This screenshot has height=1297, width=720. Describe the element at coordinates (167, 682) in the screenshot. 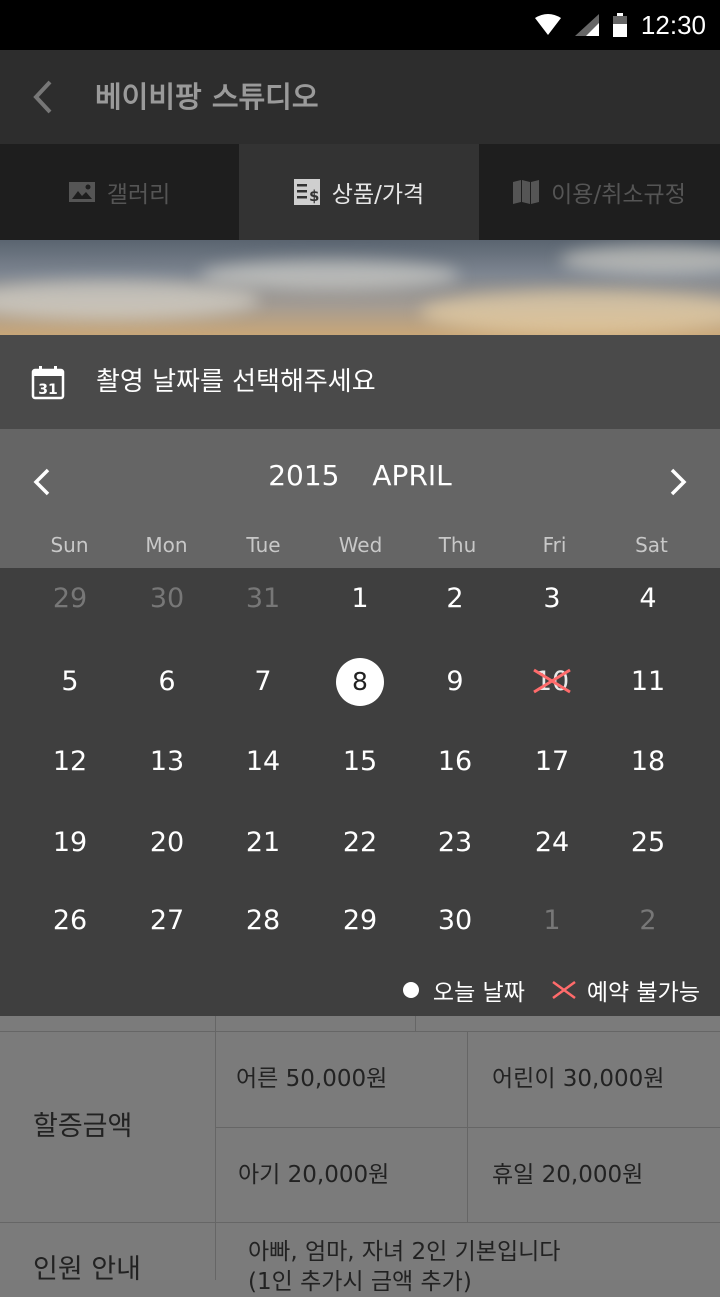

I see `calendar-day: 6` at that location.